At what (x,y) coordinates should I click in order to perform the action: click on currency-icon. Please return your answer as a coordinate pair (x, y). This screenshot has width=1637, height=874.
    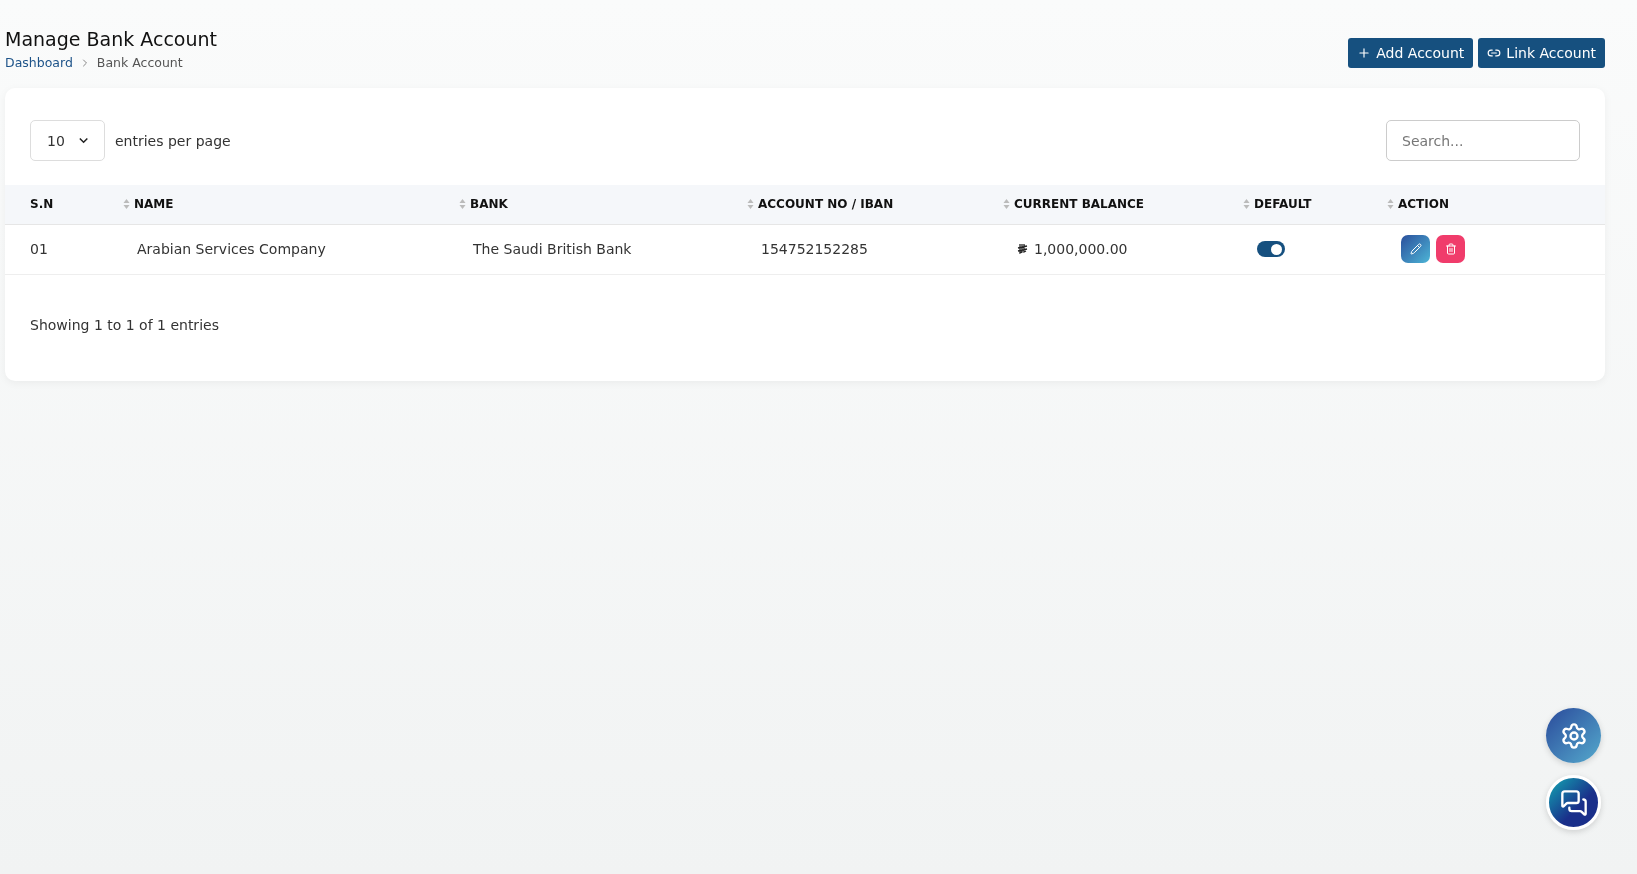
    Looking at the image, I should click on (1022, 249).